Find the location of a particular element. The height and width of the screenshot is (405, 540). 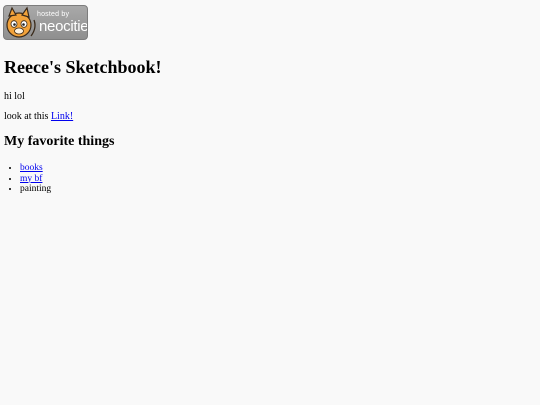

badge-hosted-by-text: hosted by is located at coordinates (53, 14).